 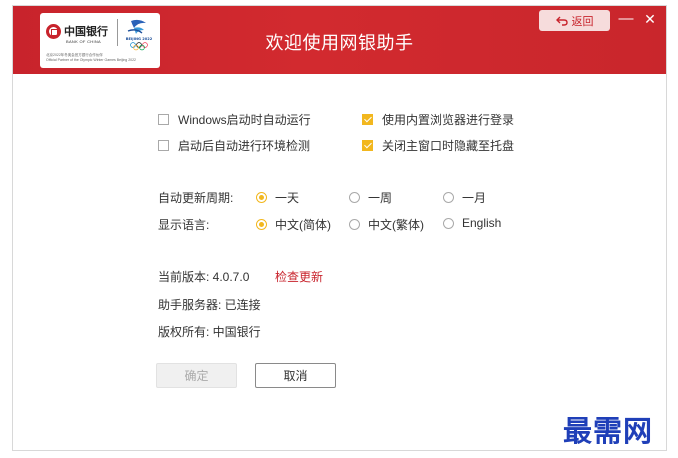 I want to click on radio-lang-english: English, so click(x=472, y=223).